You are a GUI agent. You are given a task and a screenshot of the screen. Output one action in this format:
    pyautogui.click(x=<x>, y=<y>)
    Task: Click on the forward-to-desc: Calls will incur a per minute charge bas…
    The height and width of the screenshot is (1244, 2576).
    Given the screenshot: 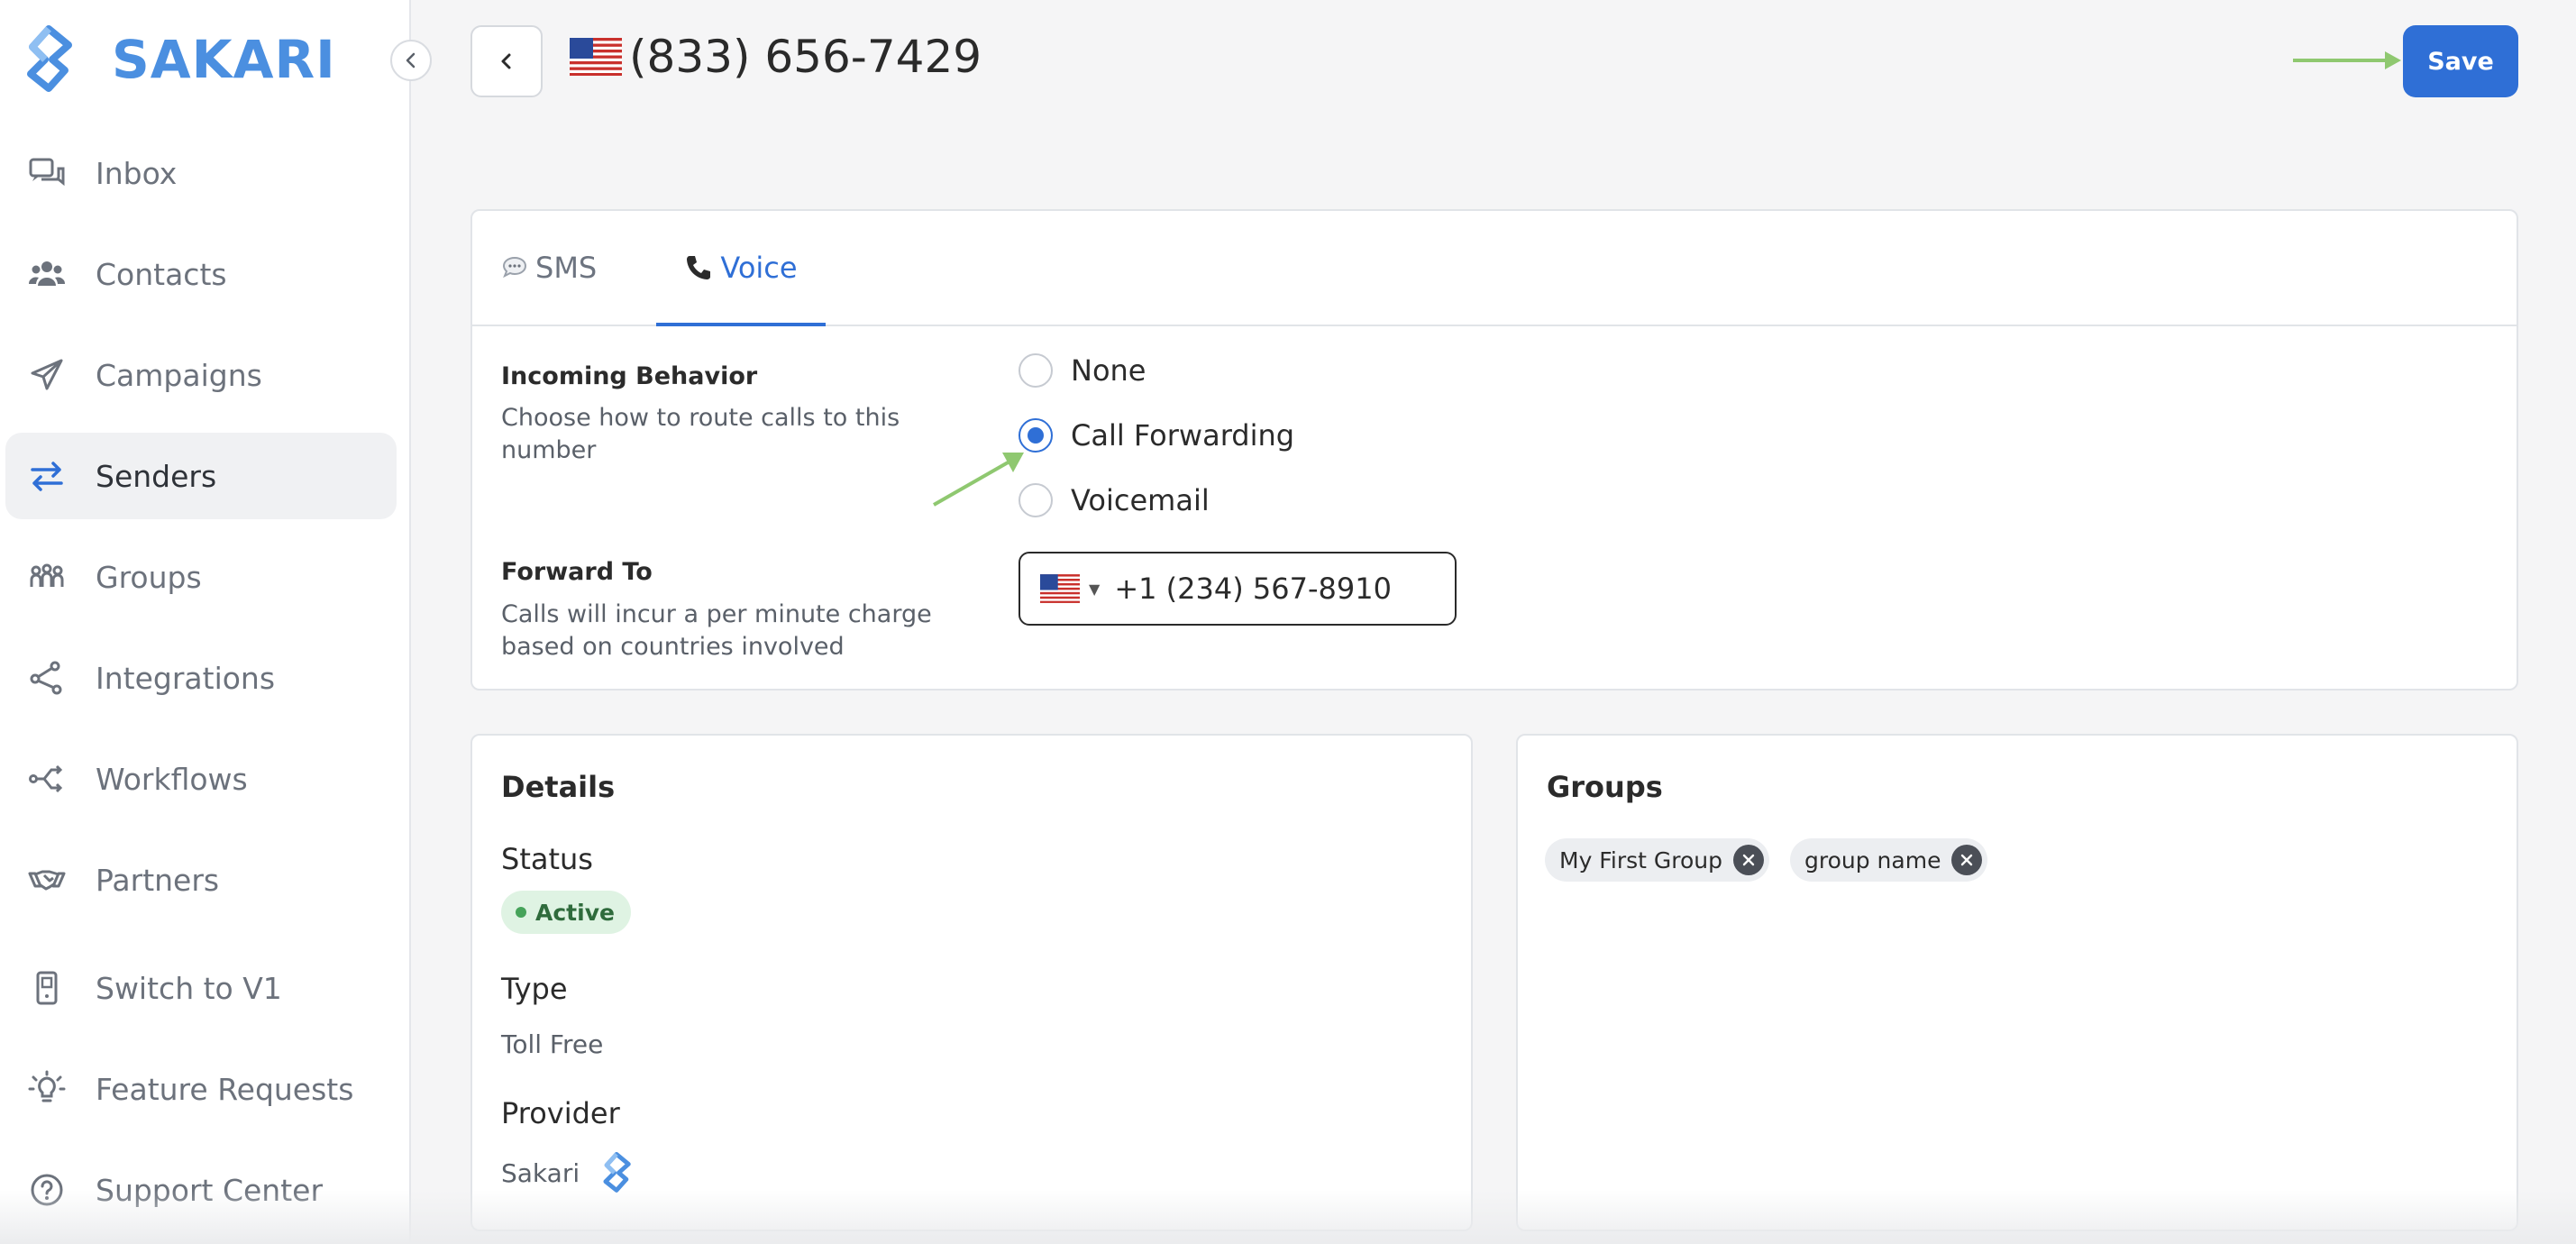 What is the action you would take?
    pyautogui.click(x=716, y=630)
    